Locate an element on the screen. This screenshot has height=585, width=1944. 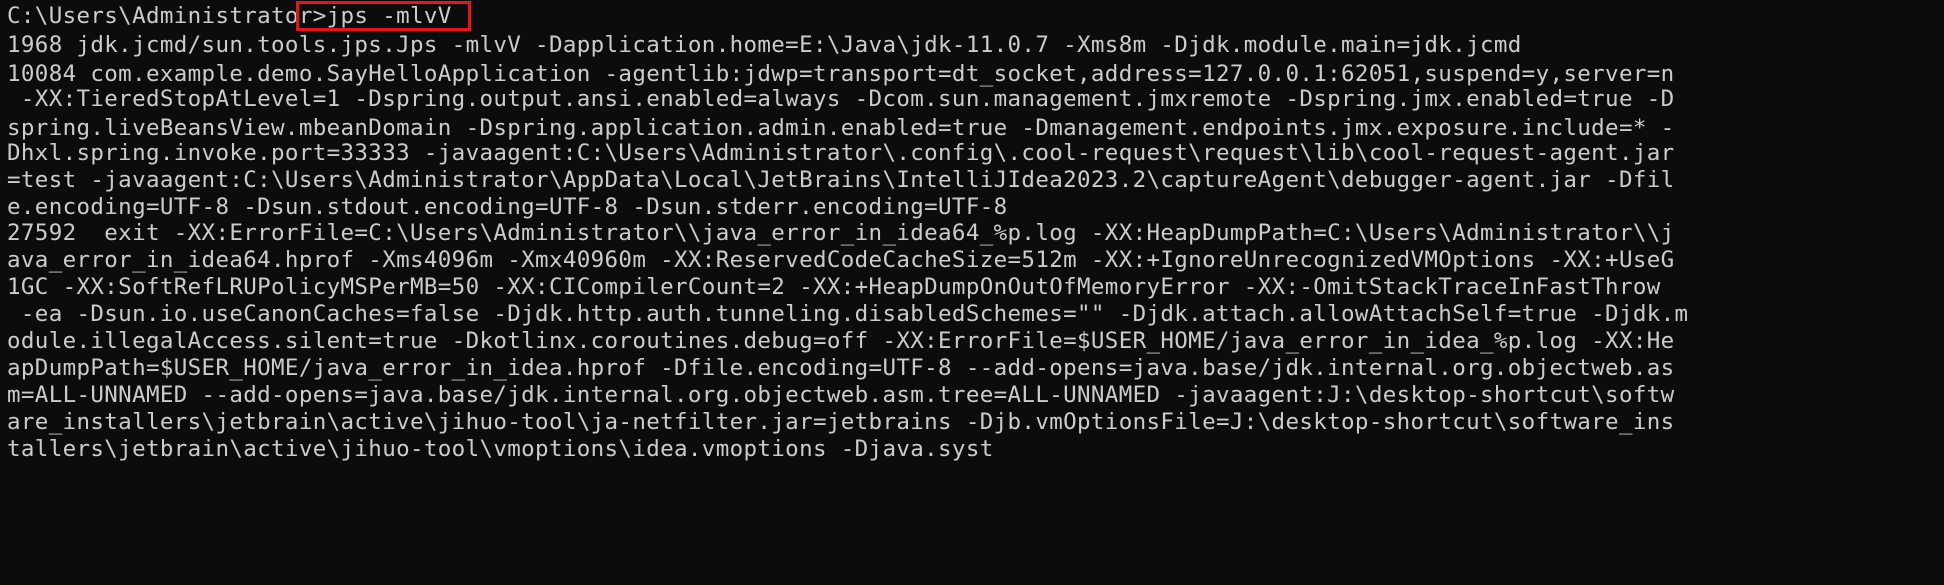
command-prompt-line: C:\Users\Administrator>jps -mlvV is located at coordinates (229, 16).